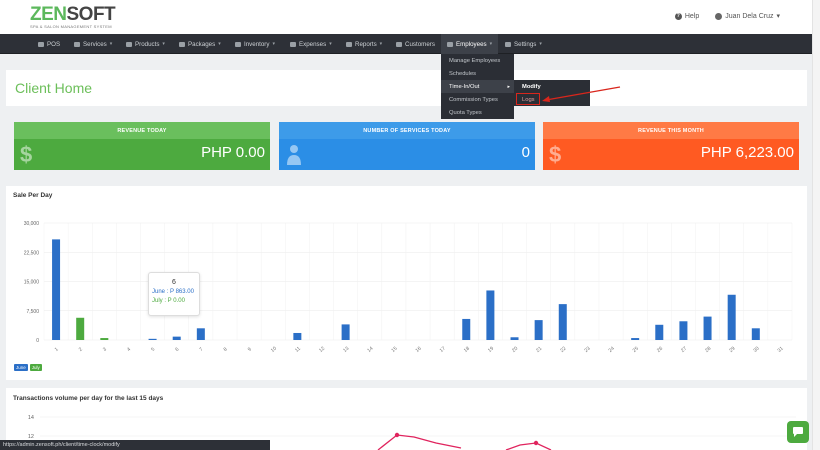 This screenshot has width=820, height=450. I want to click on revenue-month-card: REVENUE THIS MONTH $ PHP 6,223.00, so click(671, 146).